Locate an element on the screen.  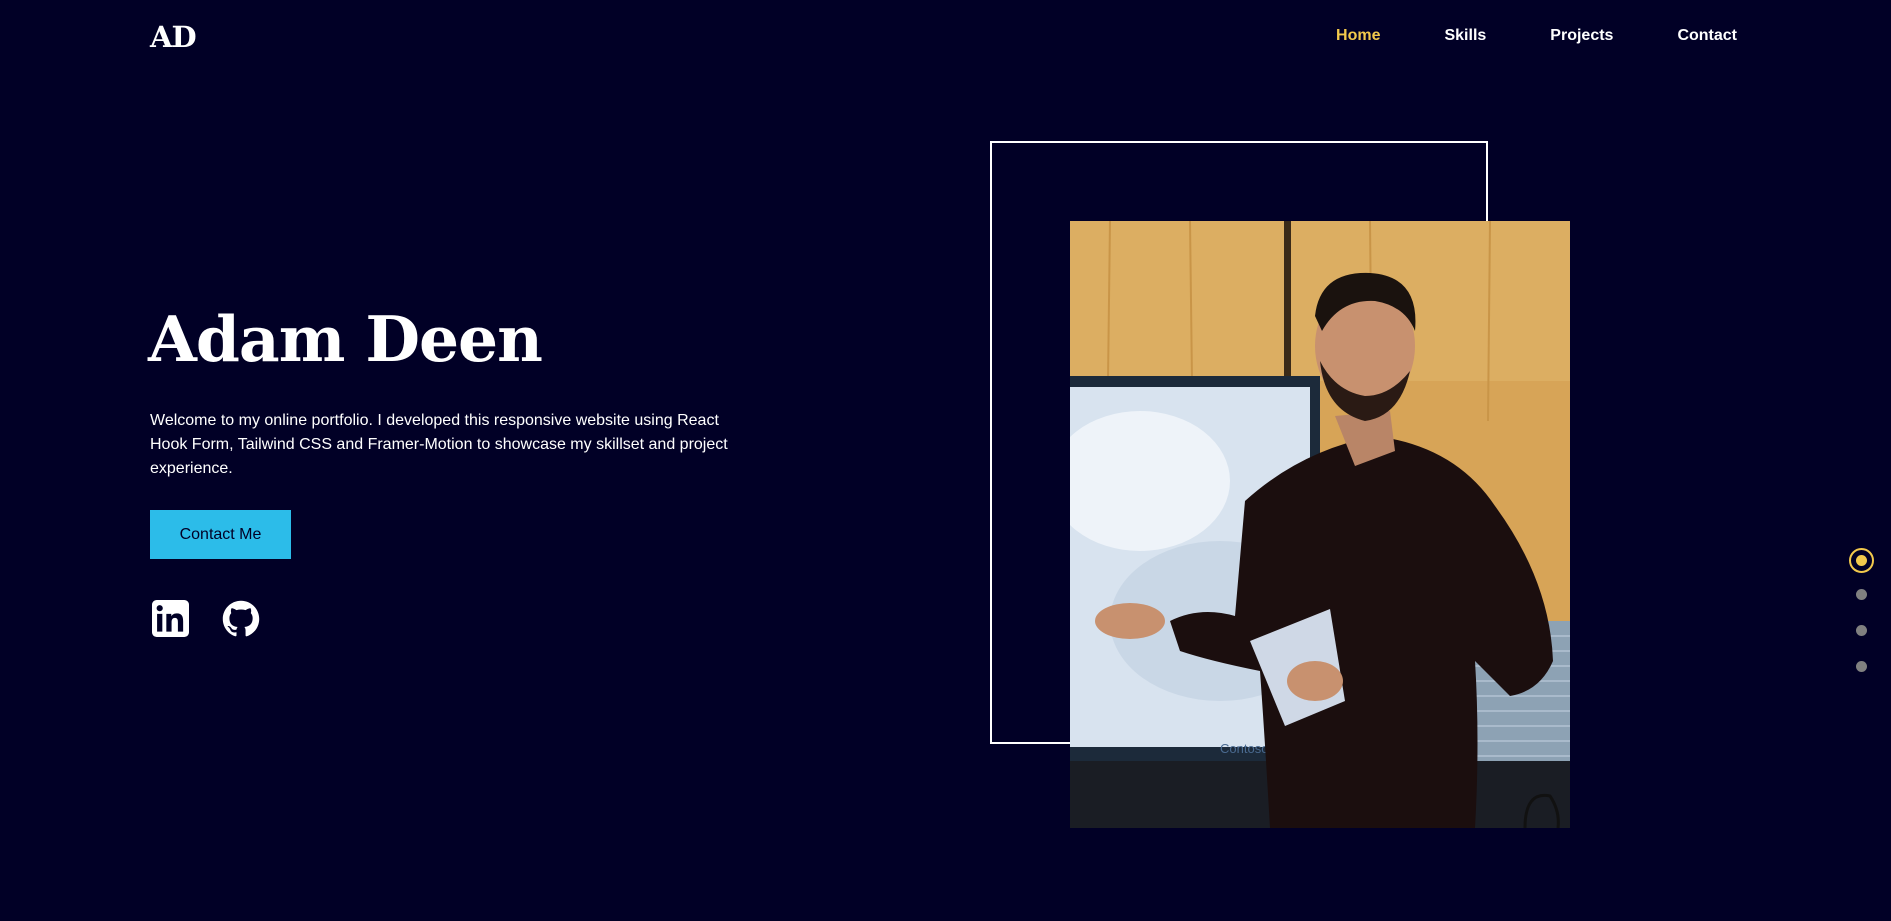
main-nav: Home Skills Projects Contact is located at coordinates (1504, 36).